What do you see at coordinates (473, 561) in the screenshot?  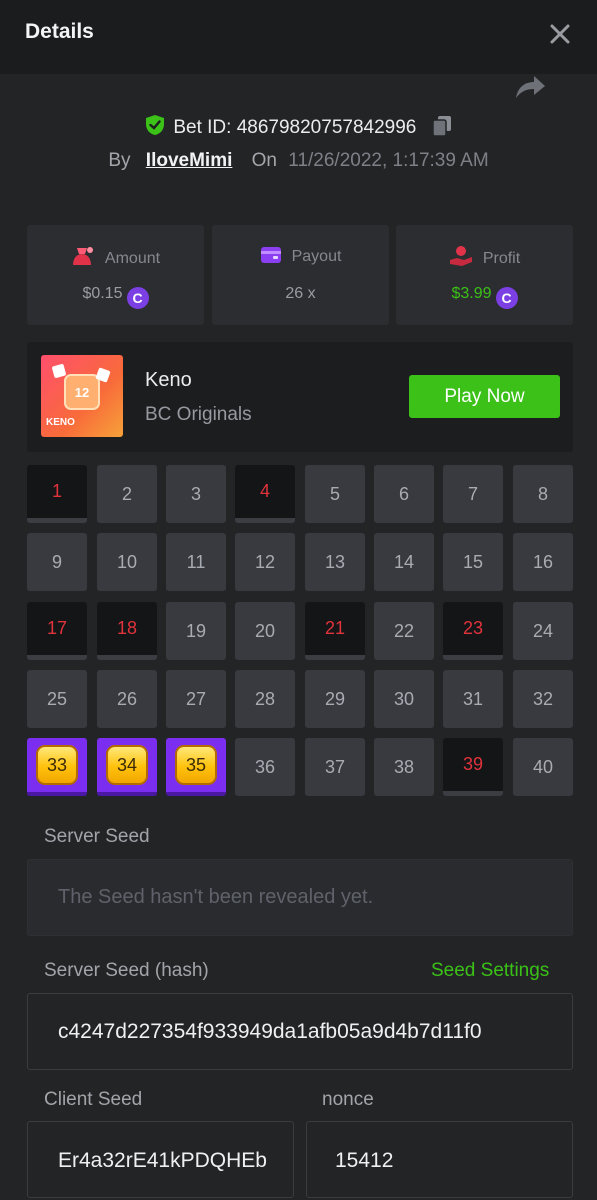 I see `keno-cell-number: 15` at bounding box center [473, 561].